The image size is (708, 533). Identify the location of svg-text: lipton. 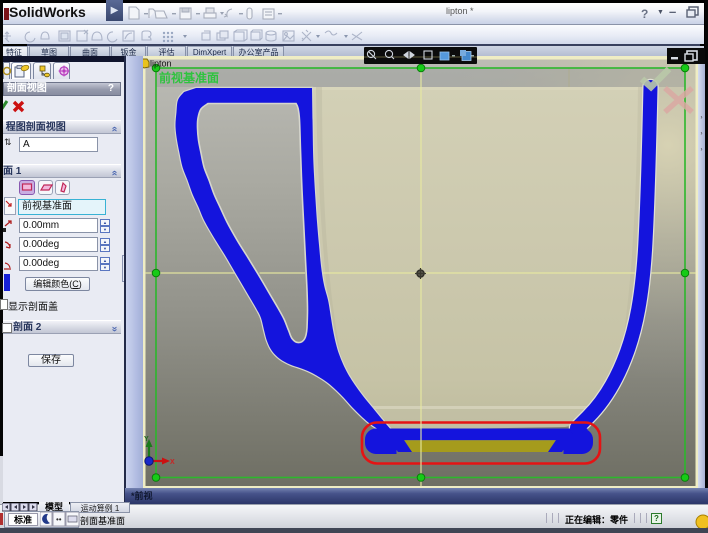
(161, 64).